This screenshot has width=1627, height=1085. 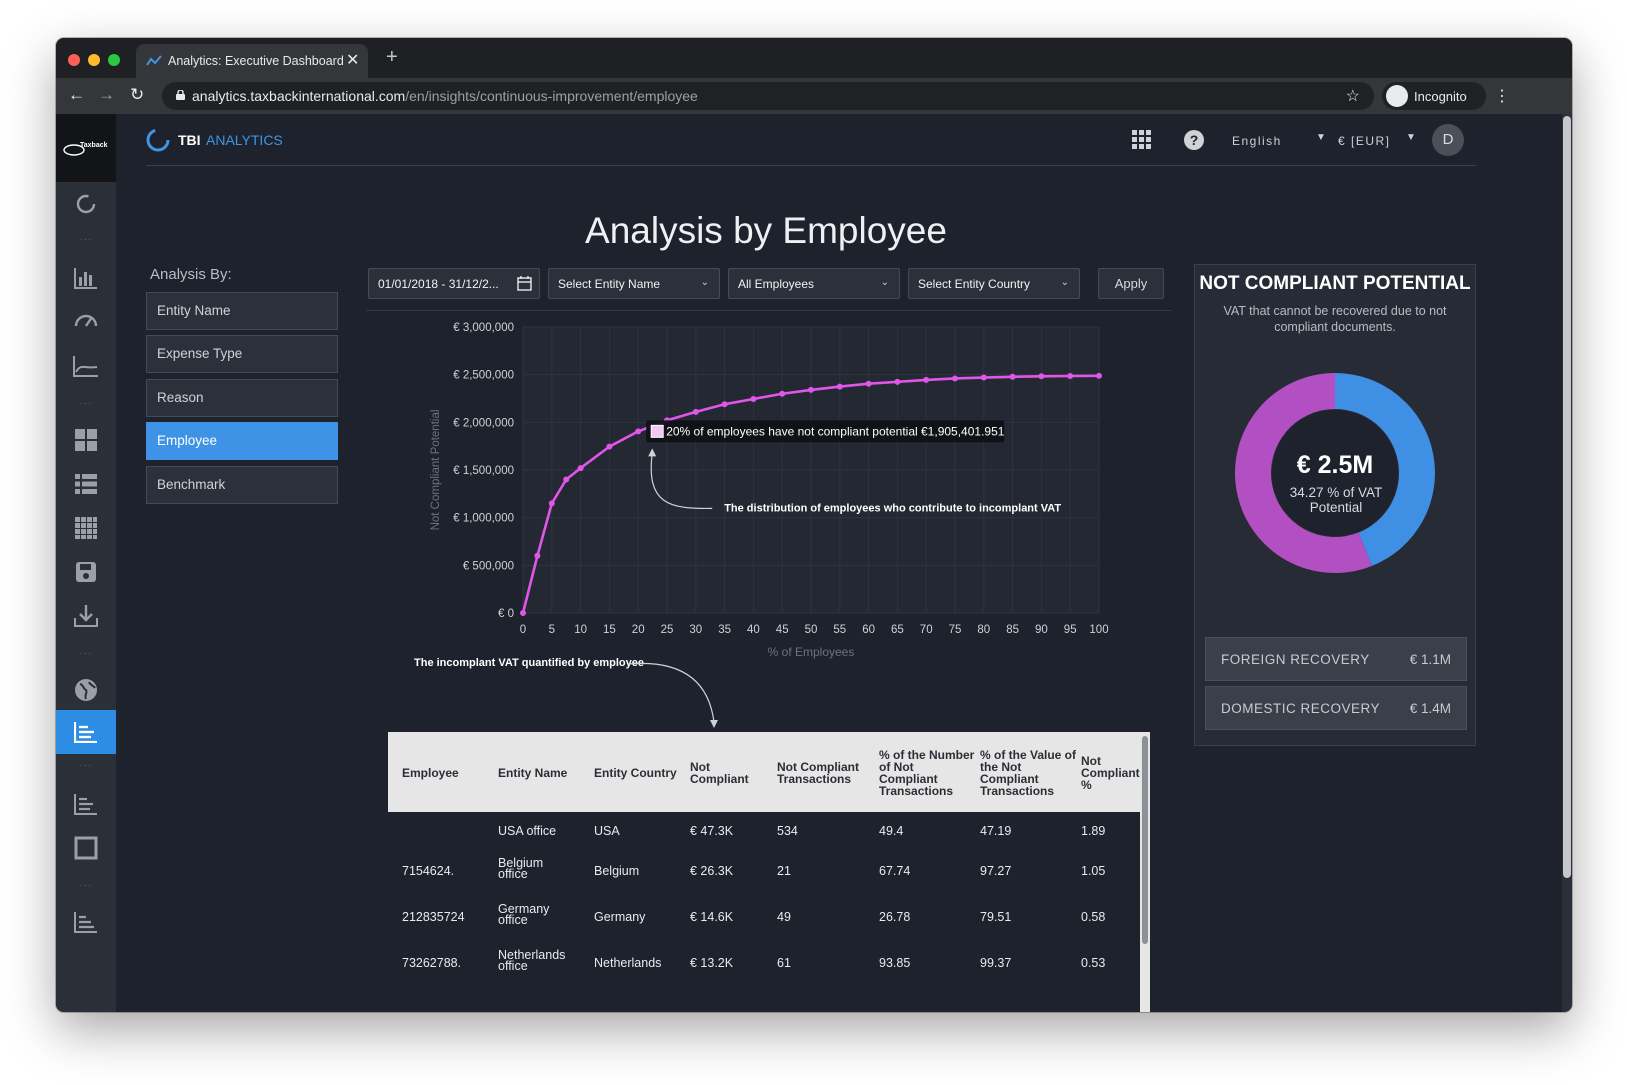 What do you see at coordinates (897, 630) in the screenshot?
I see `x-tick-label: 65` at bounding box center [897, 630].